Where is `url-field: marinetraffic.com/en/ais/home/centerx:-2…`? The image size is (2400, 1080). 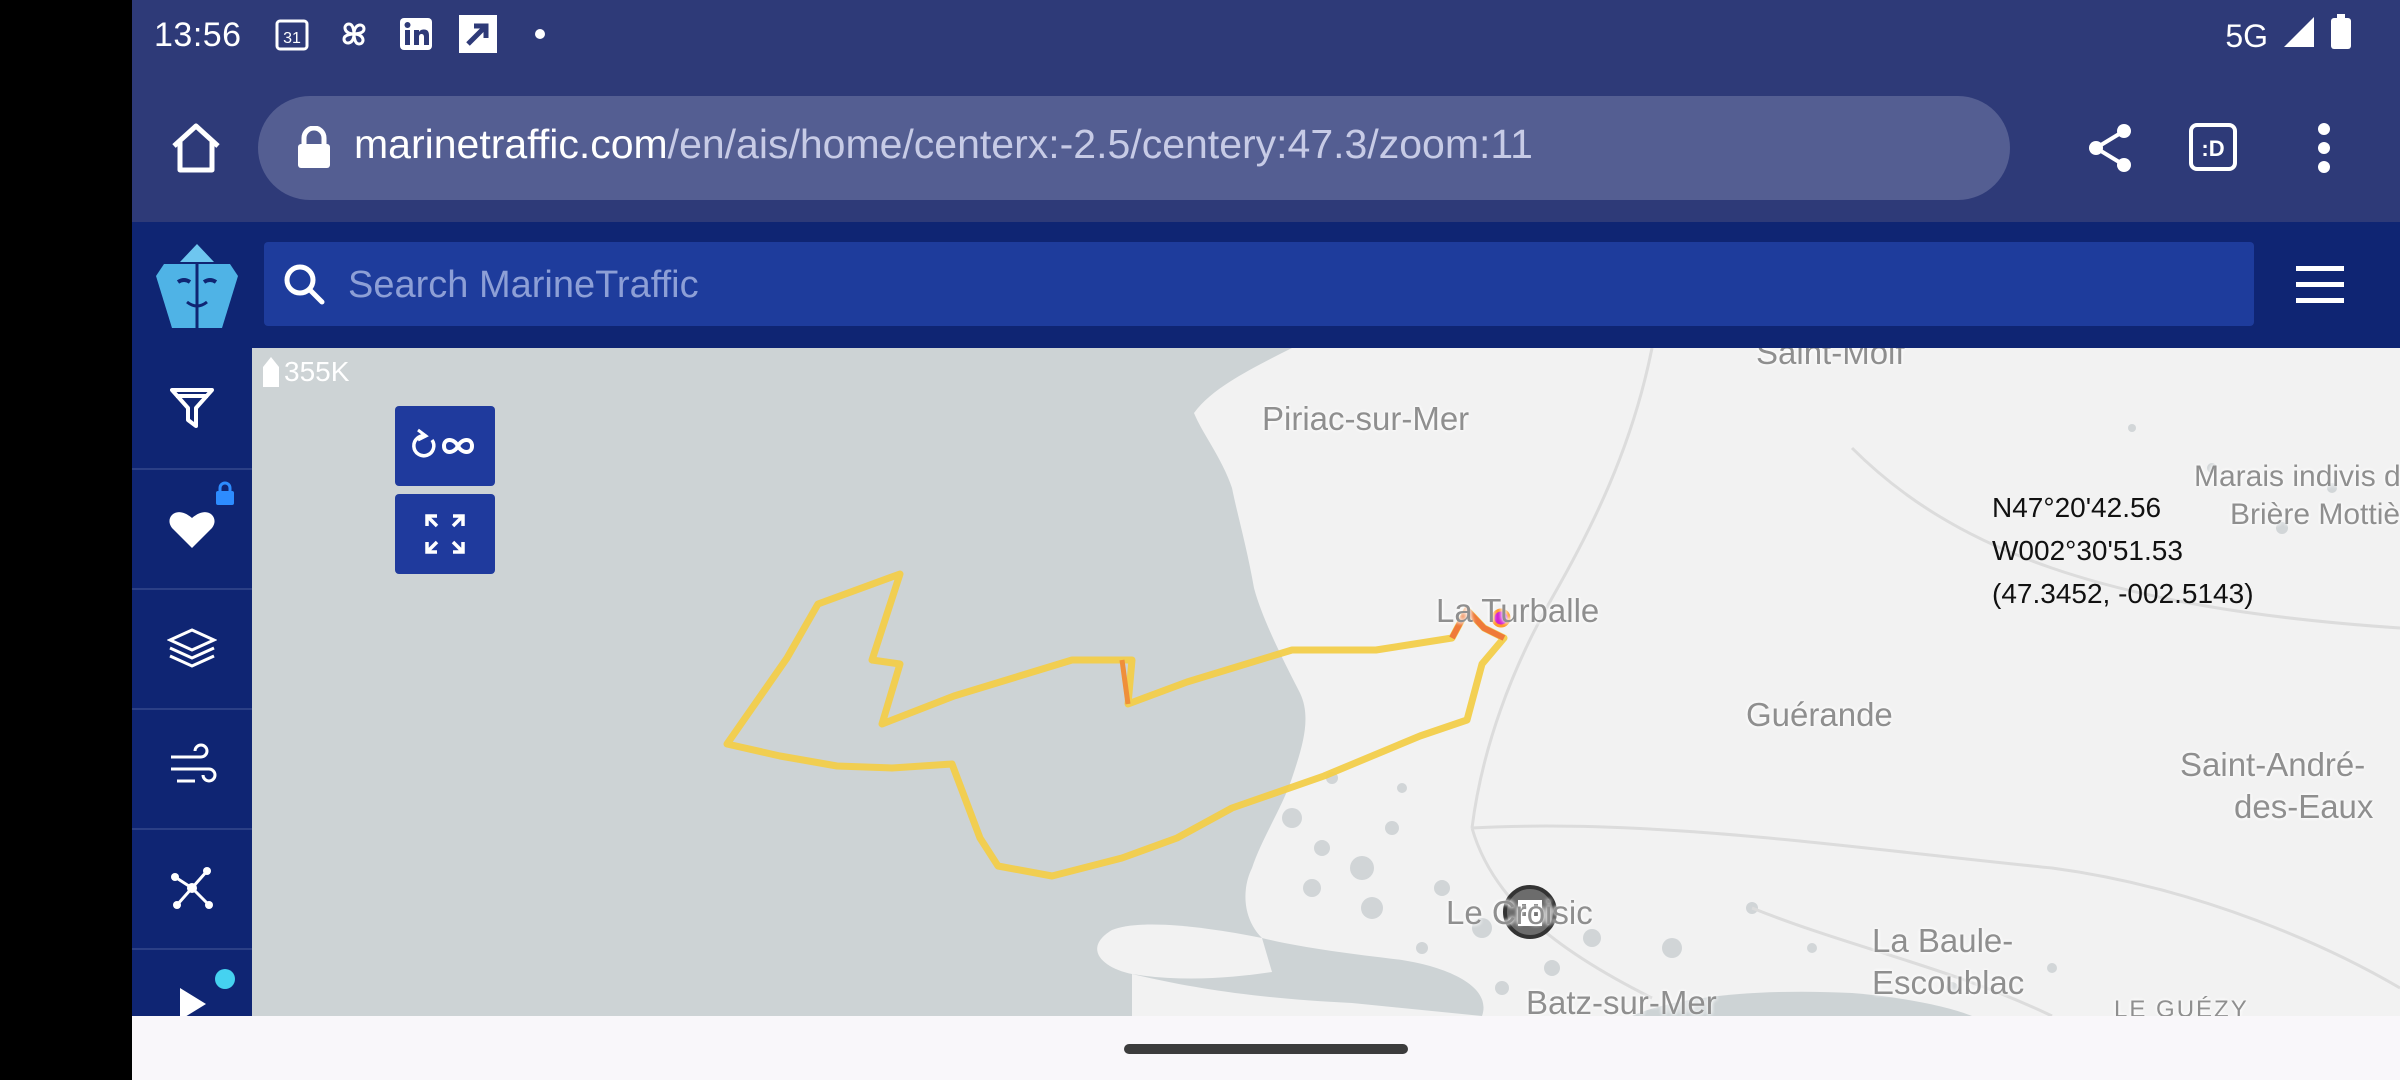
url-field: marinetraffic.com/en/ais/home/centerx:-2… is located at coordinates (1134, 148).